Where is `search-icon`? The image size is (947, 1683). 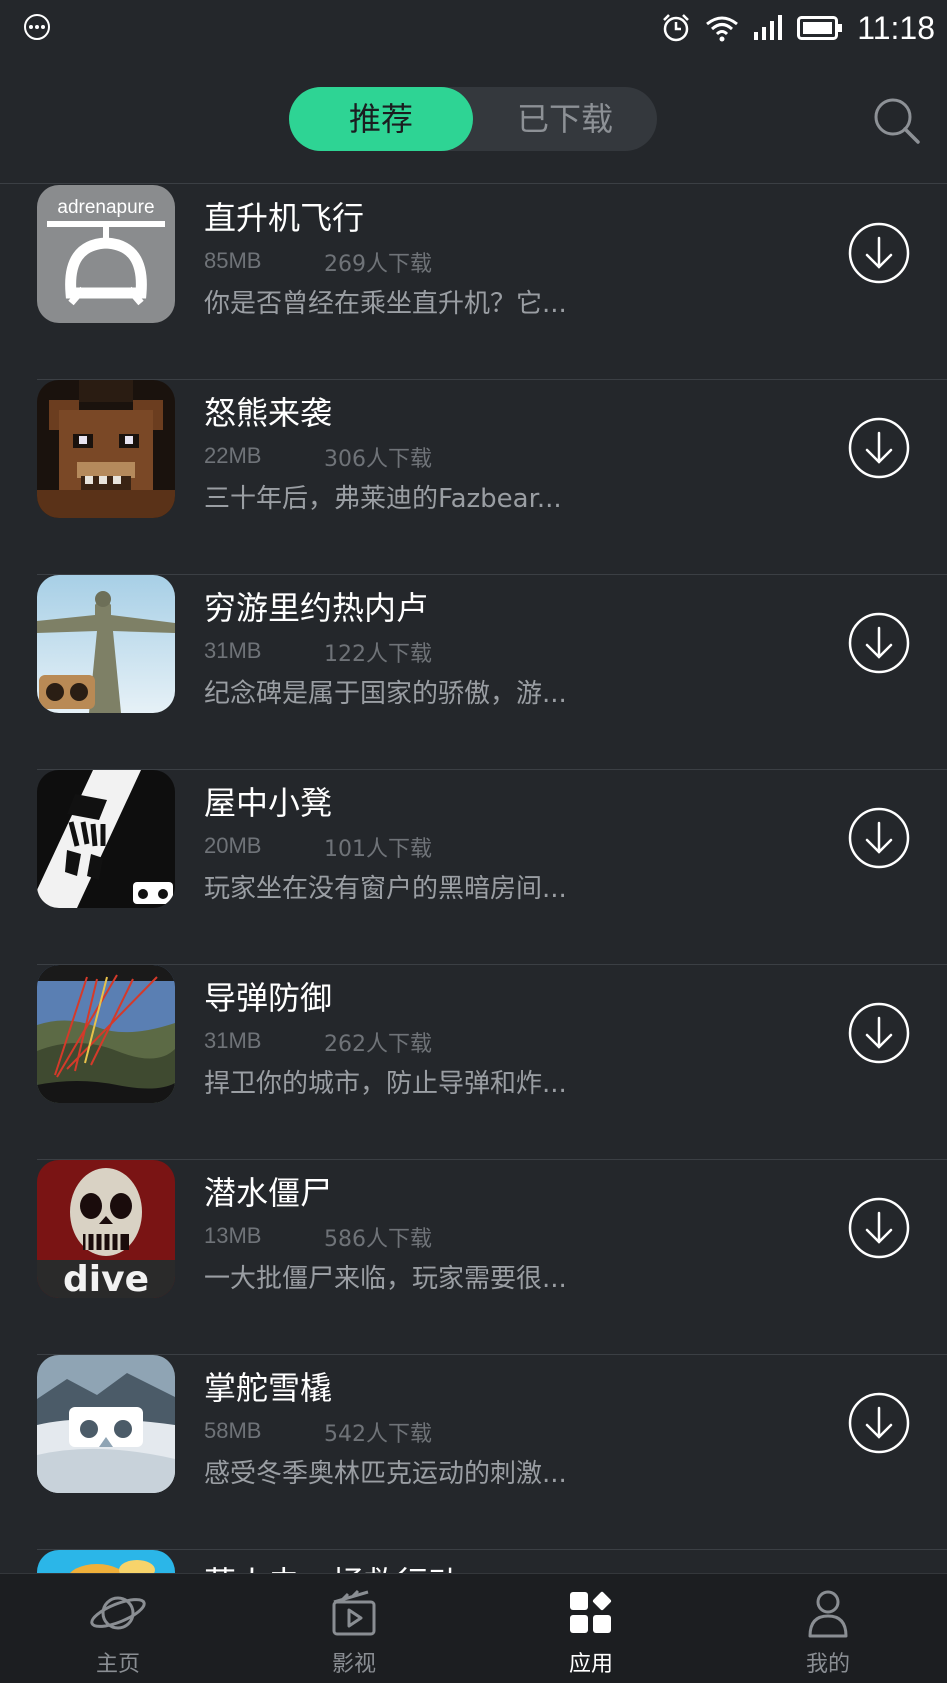
search-icon is located at coordinates (897, 121).